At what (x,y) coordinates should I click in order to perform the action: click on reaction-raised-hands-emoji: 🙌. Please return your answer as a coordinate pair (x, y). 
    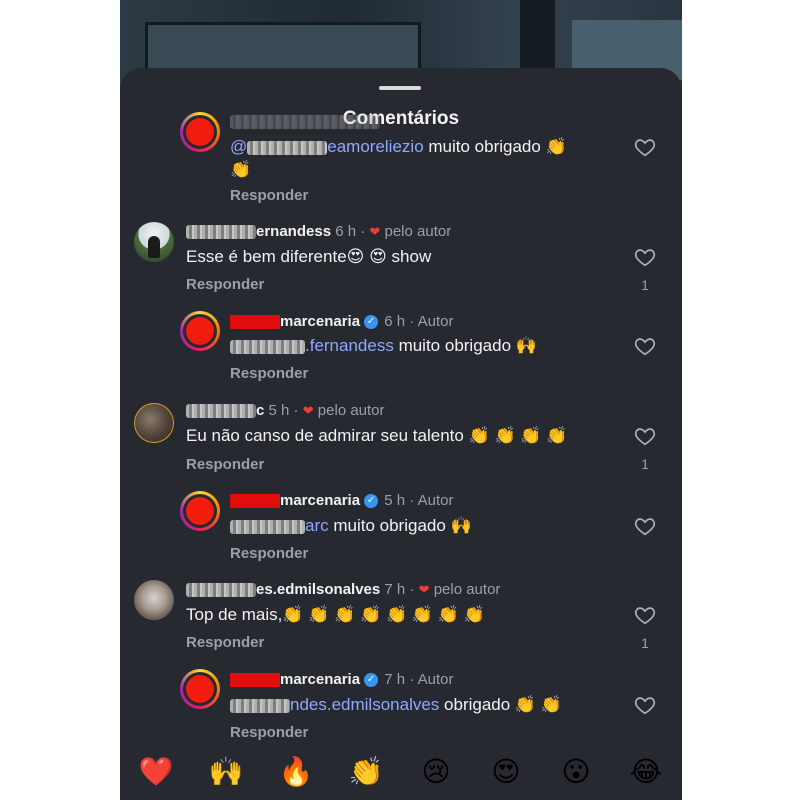
    Looking at the image, I should click on (226, 771).